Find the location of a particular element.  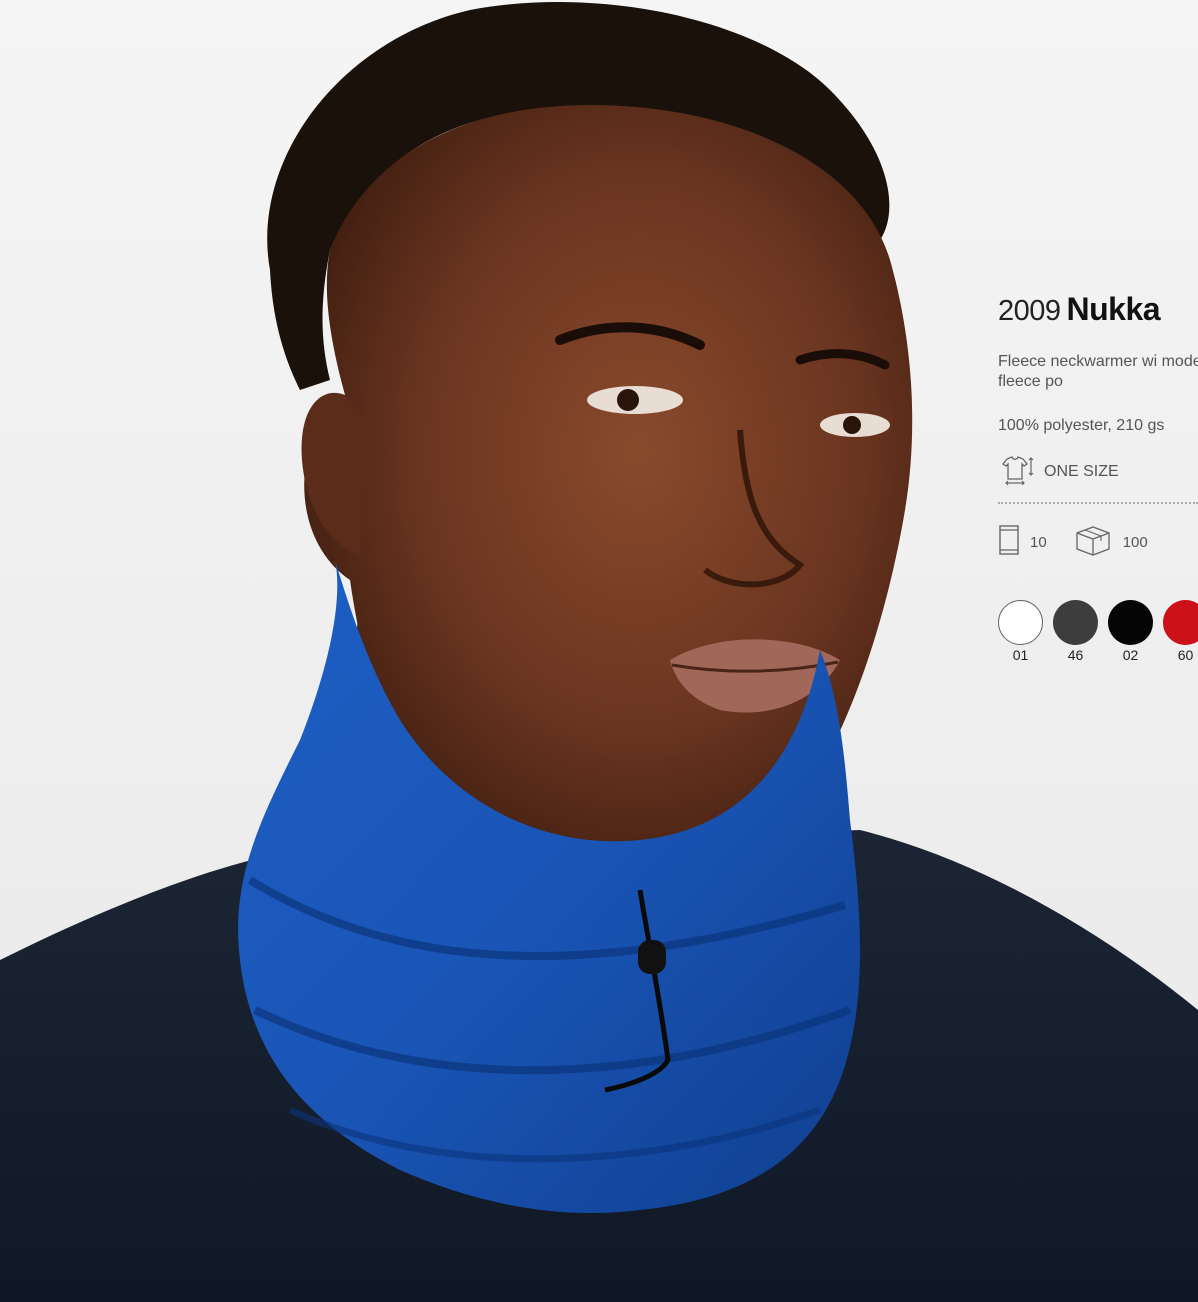

box-count: 100 is located at coordinates (1135, 542).